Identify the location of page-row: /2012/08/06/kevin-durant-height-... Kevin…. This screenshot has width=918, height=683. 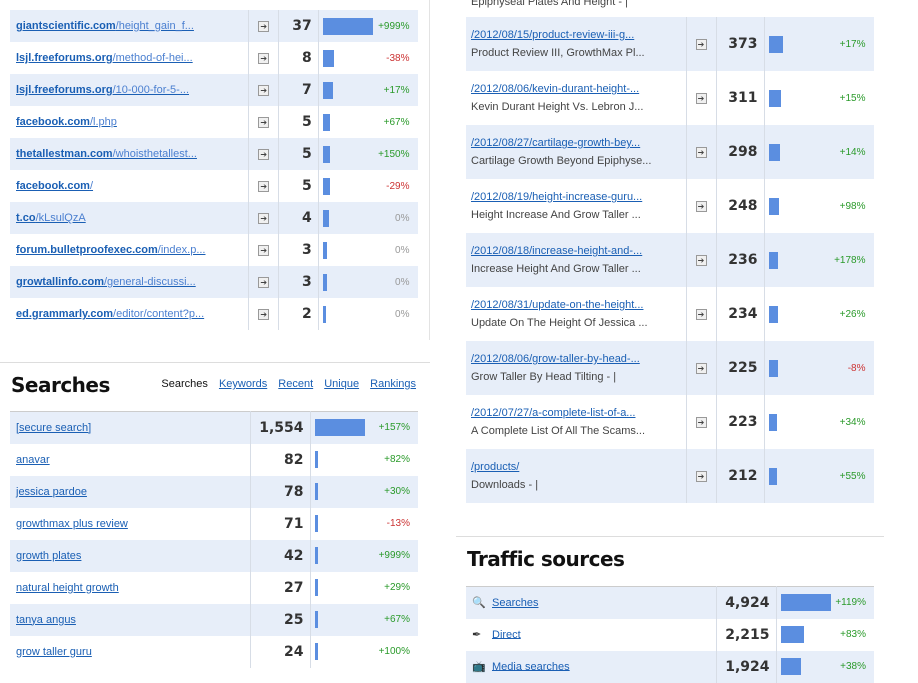
(670, 98).